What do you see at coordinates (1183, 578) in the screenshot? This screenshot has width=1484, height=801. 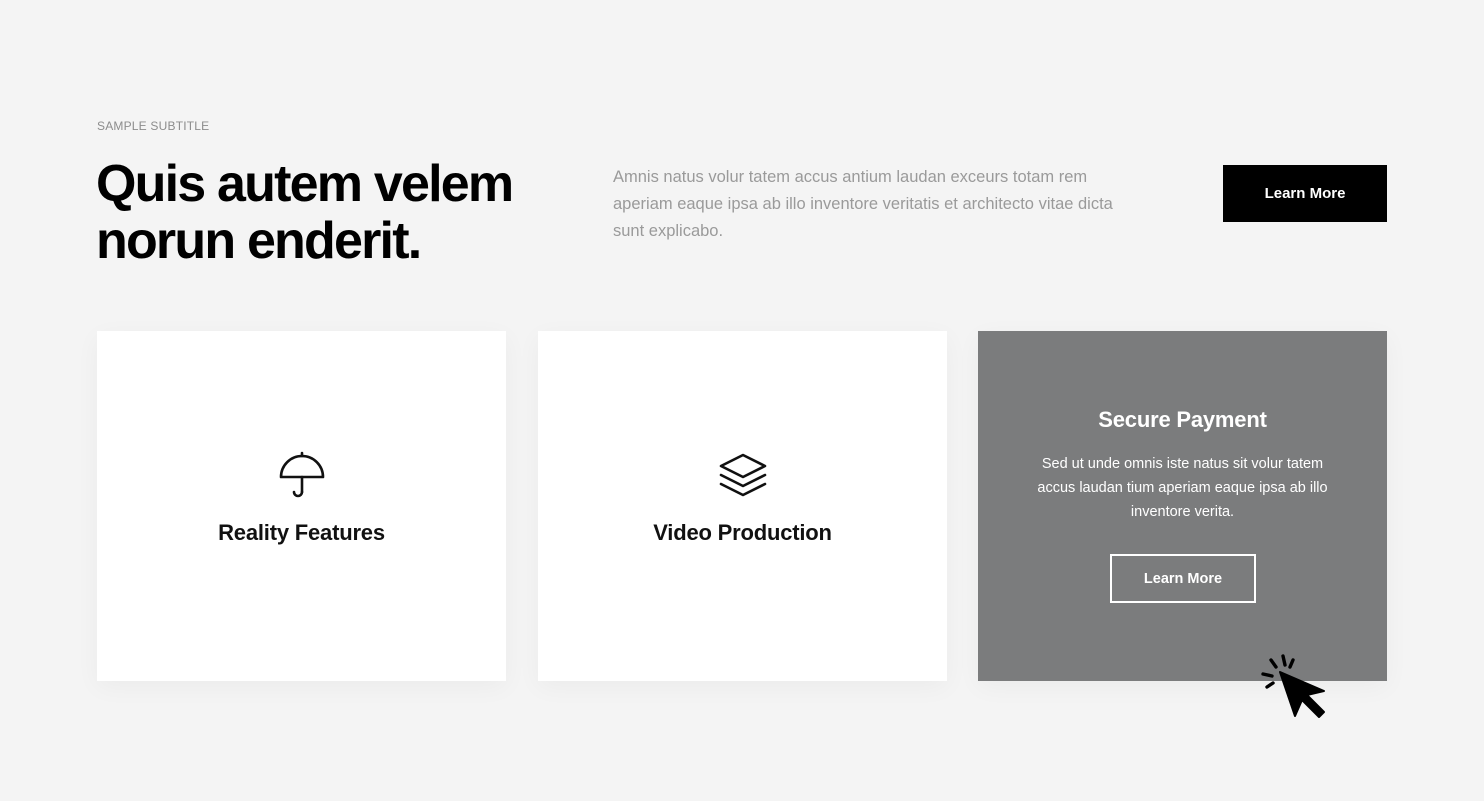 I see `card-learn-more-button: Learn More` at bounding box center [1183, 578].